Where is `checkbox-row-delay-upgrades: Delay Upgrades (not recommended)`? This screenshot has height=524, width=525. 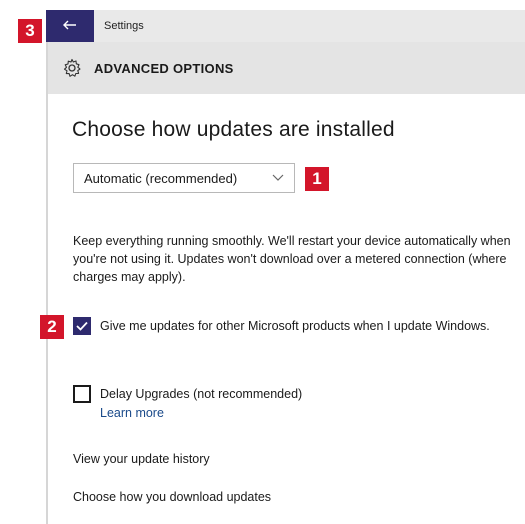 checkbox-row-delay-upgrades: Delay Upgrades (not recommended) is located at coordinates (187, 394).